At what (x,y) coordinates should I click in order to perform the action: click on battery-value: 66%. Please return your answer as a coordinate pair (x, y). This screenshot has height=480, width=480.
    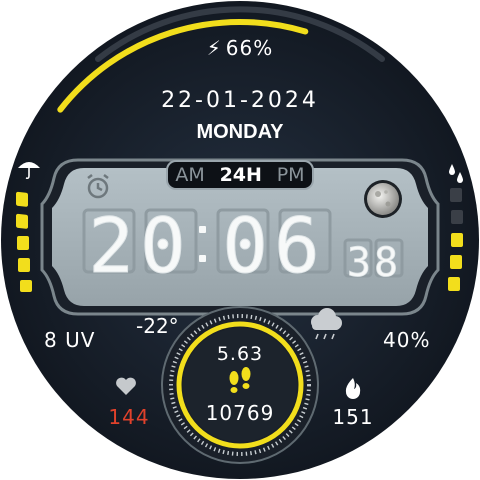
    Looking at the image, I should click on (249, 48).